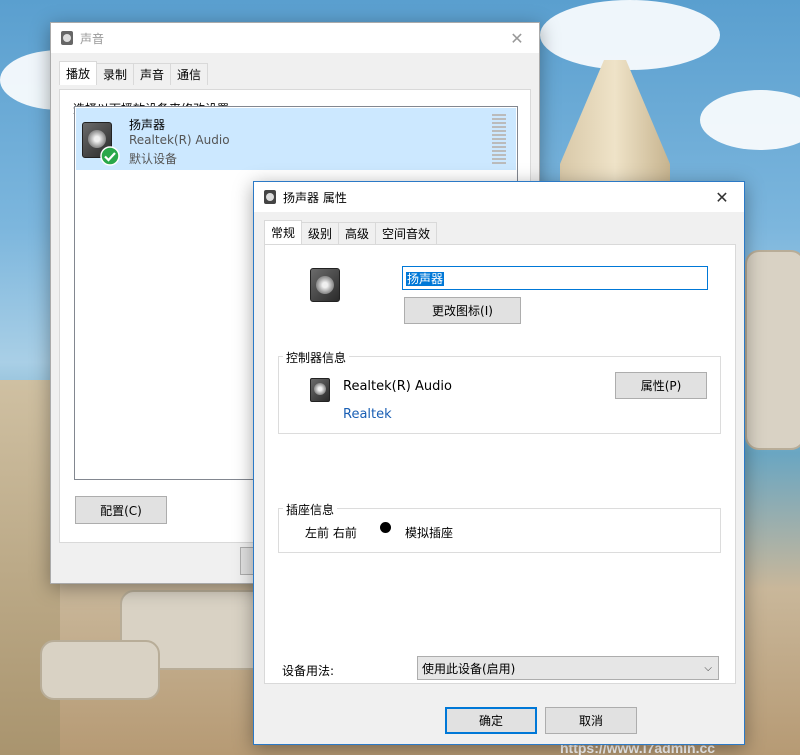 The width and height of the screenshot is (800, 755). Describe the element at coordinates (179, 140) in the screenshot. I see `device-driver: Realtek(R) Audio` at that location.